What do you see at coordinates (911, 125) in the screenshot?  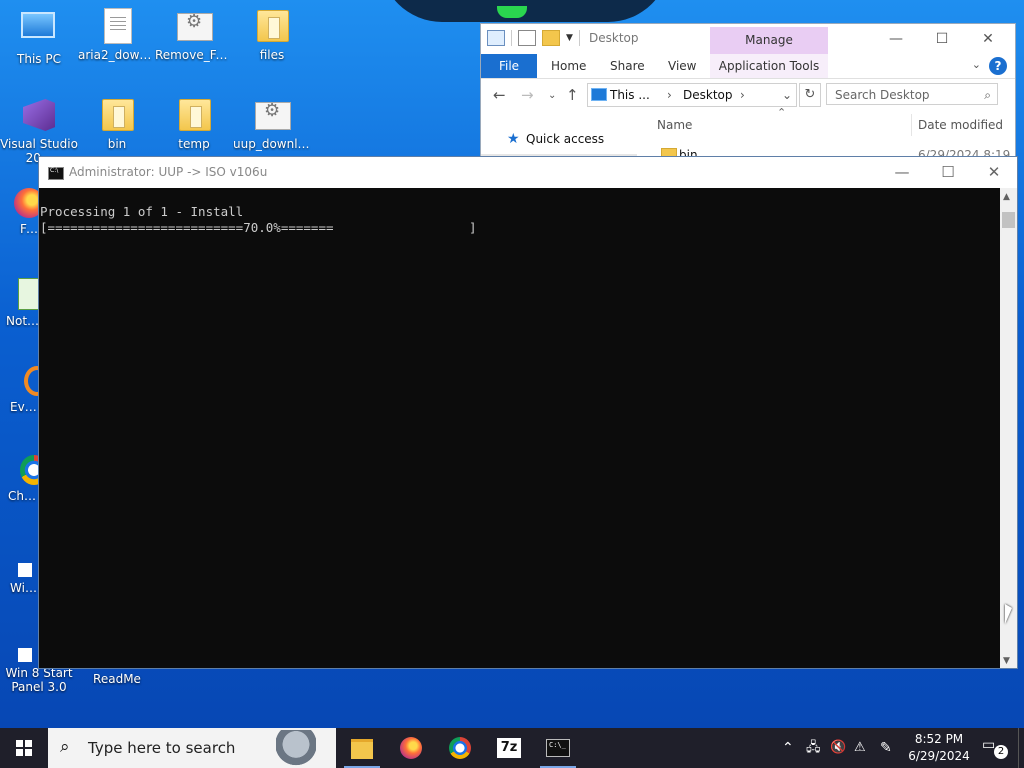 I see `column-divider` at bounding box center [911, 125].